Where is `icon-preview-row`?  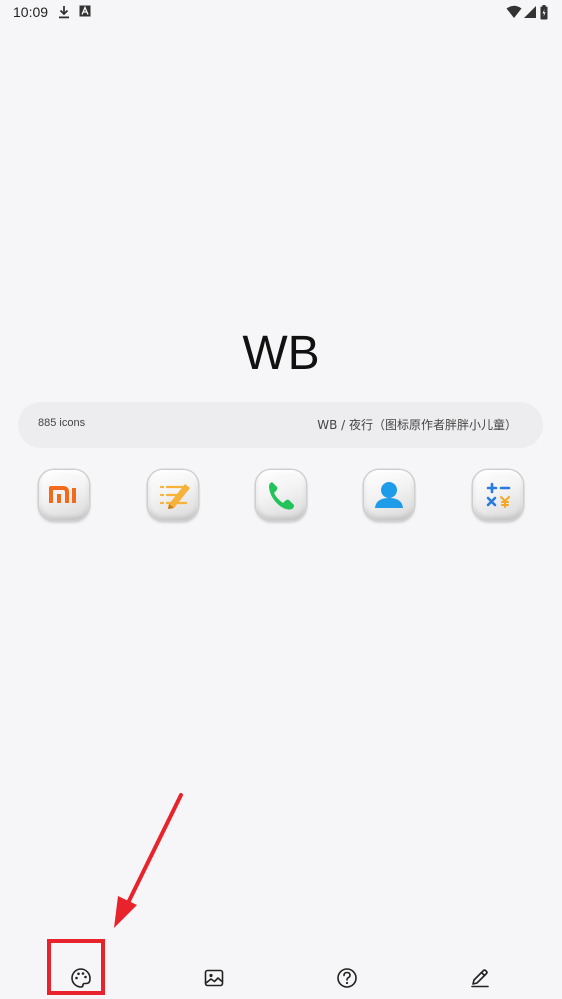
icon-preview-row is located at coordinates (281, 497).